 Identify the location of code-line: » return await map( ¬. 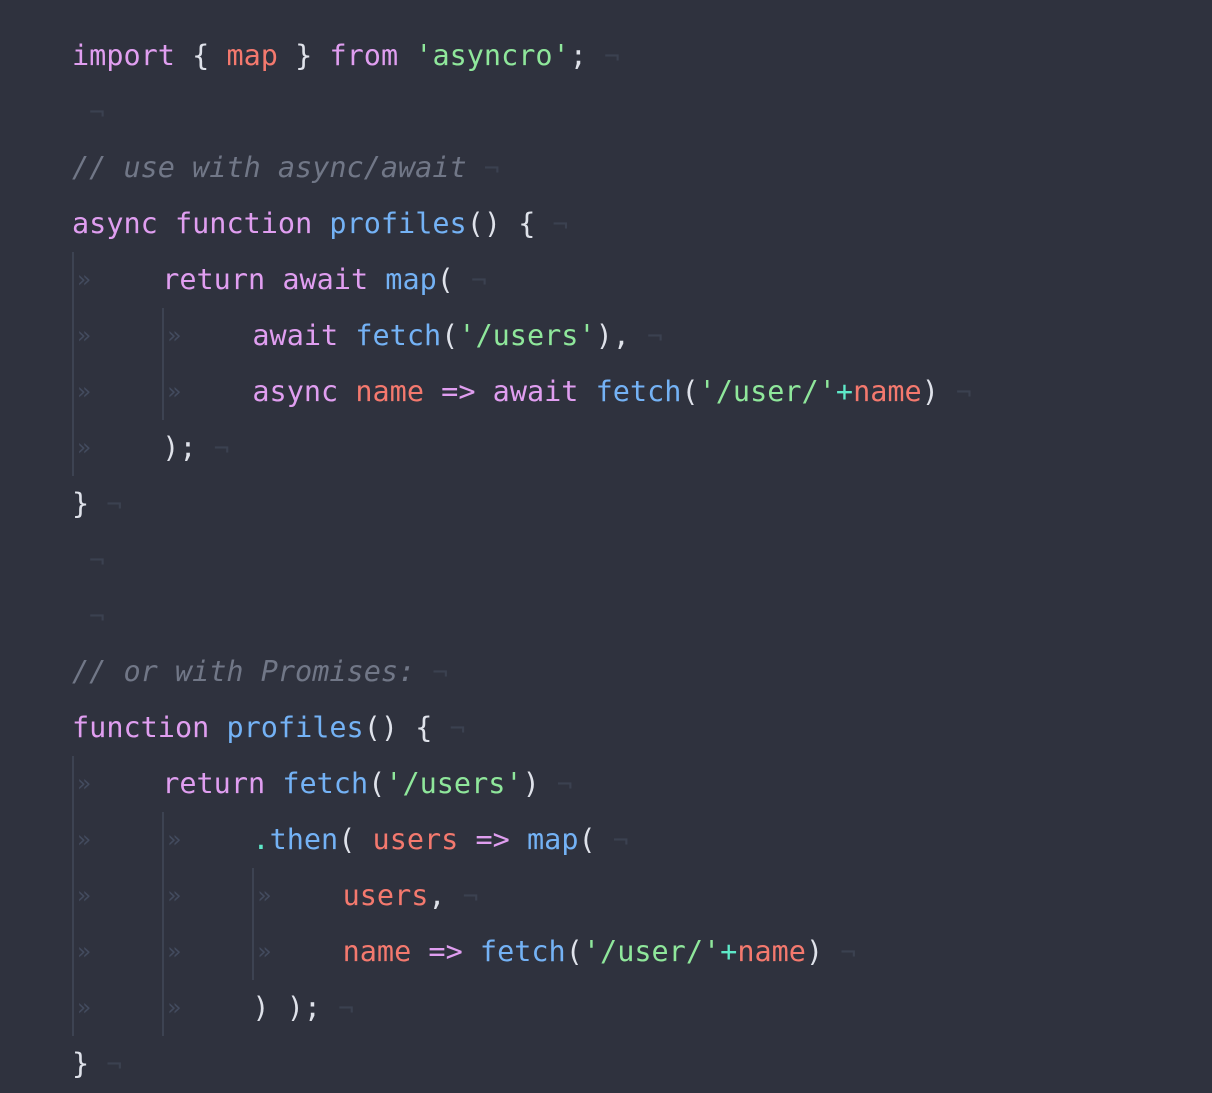
(606, 280).